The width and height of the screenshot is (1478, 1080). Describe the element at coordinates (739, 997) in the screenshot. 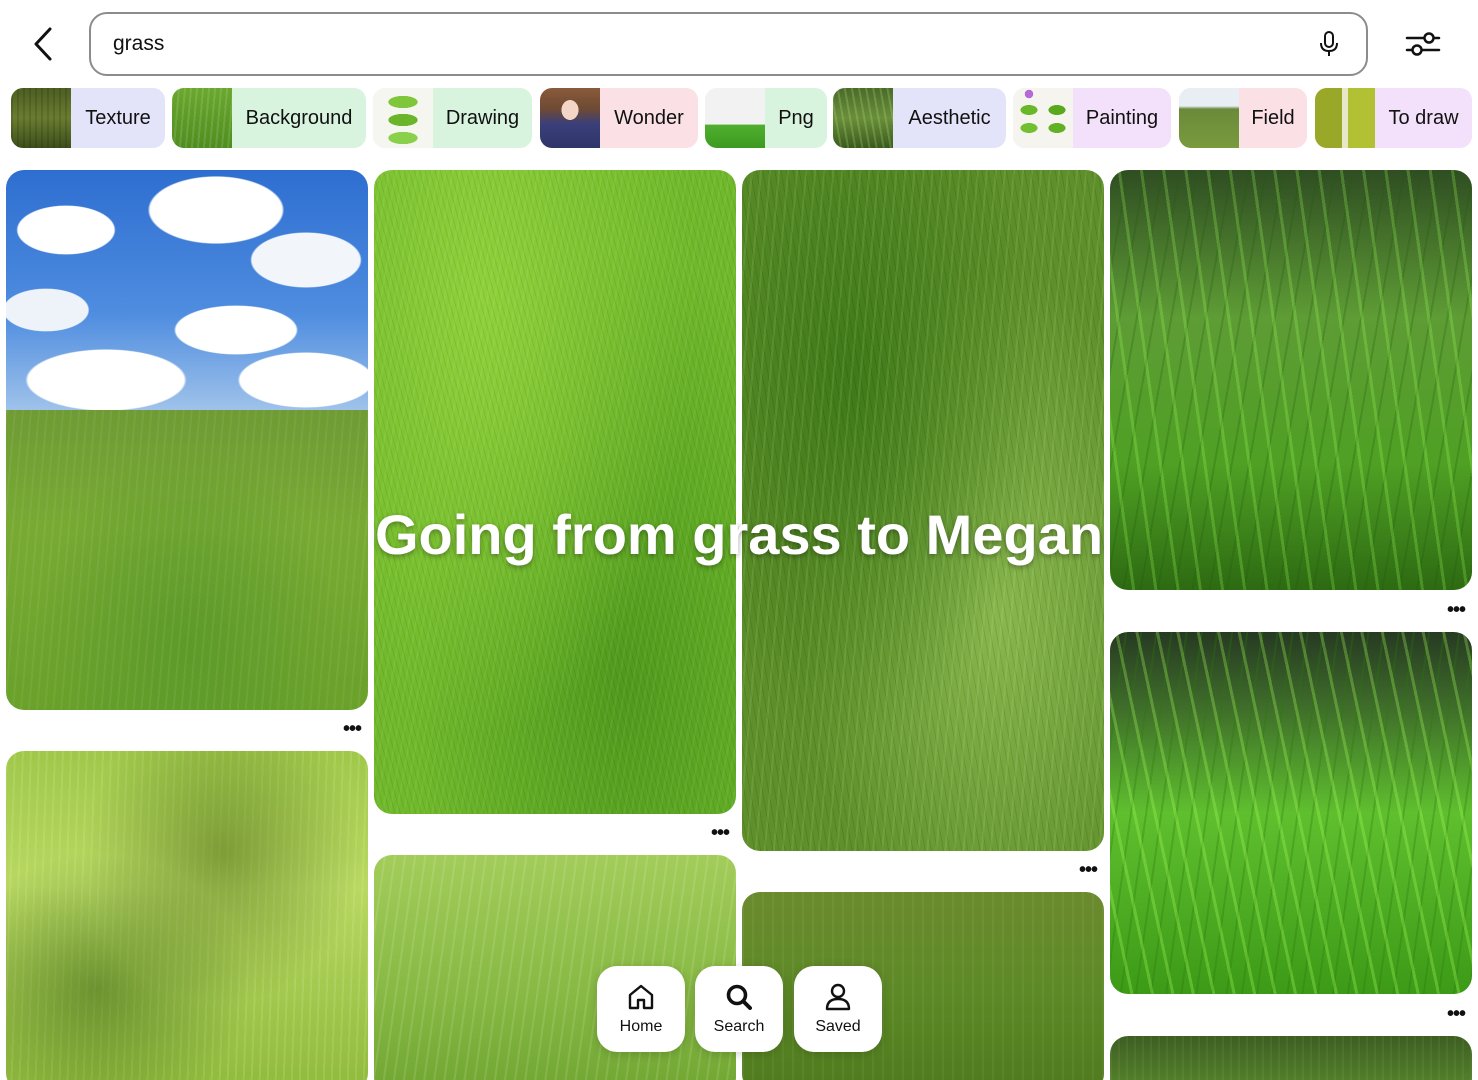

I see `search-icon` at that location.